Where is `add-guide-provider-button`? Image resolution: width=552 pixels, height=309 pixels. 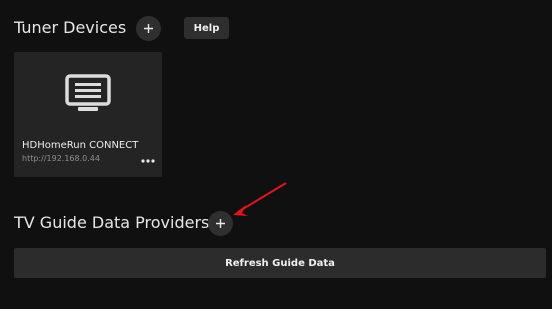
add-guide-provider-button is located at coordinates (220, 223).